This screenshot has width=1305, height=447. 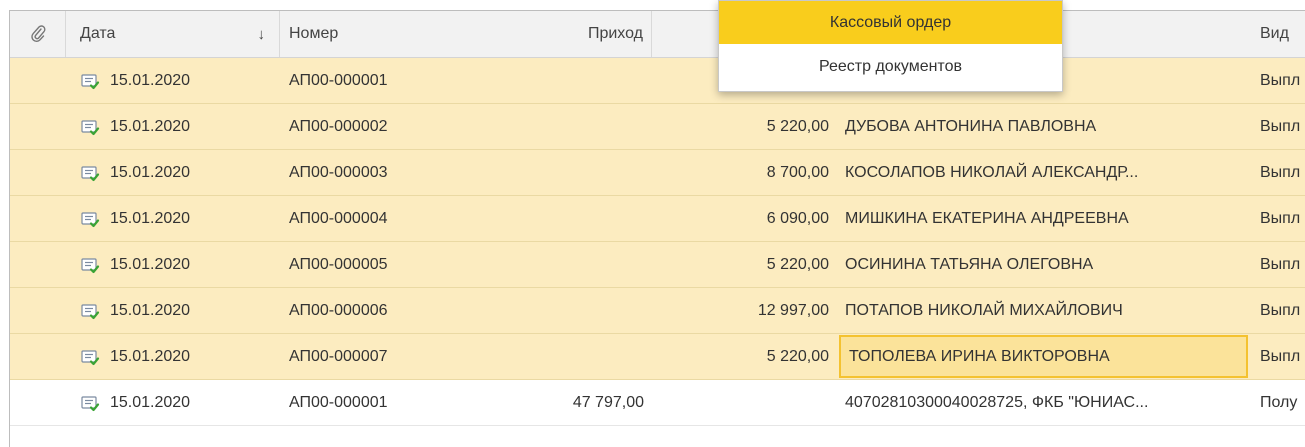 I want to click on table-row: 15.01.2020АП00-000001ПЕТРОВИЧВыпл, so click(x=657, y=81).